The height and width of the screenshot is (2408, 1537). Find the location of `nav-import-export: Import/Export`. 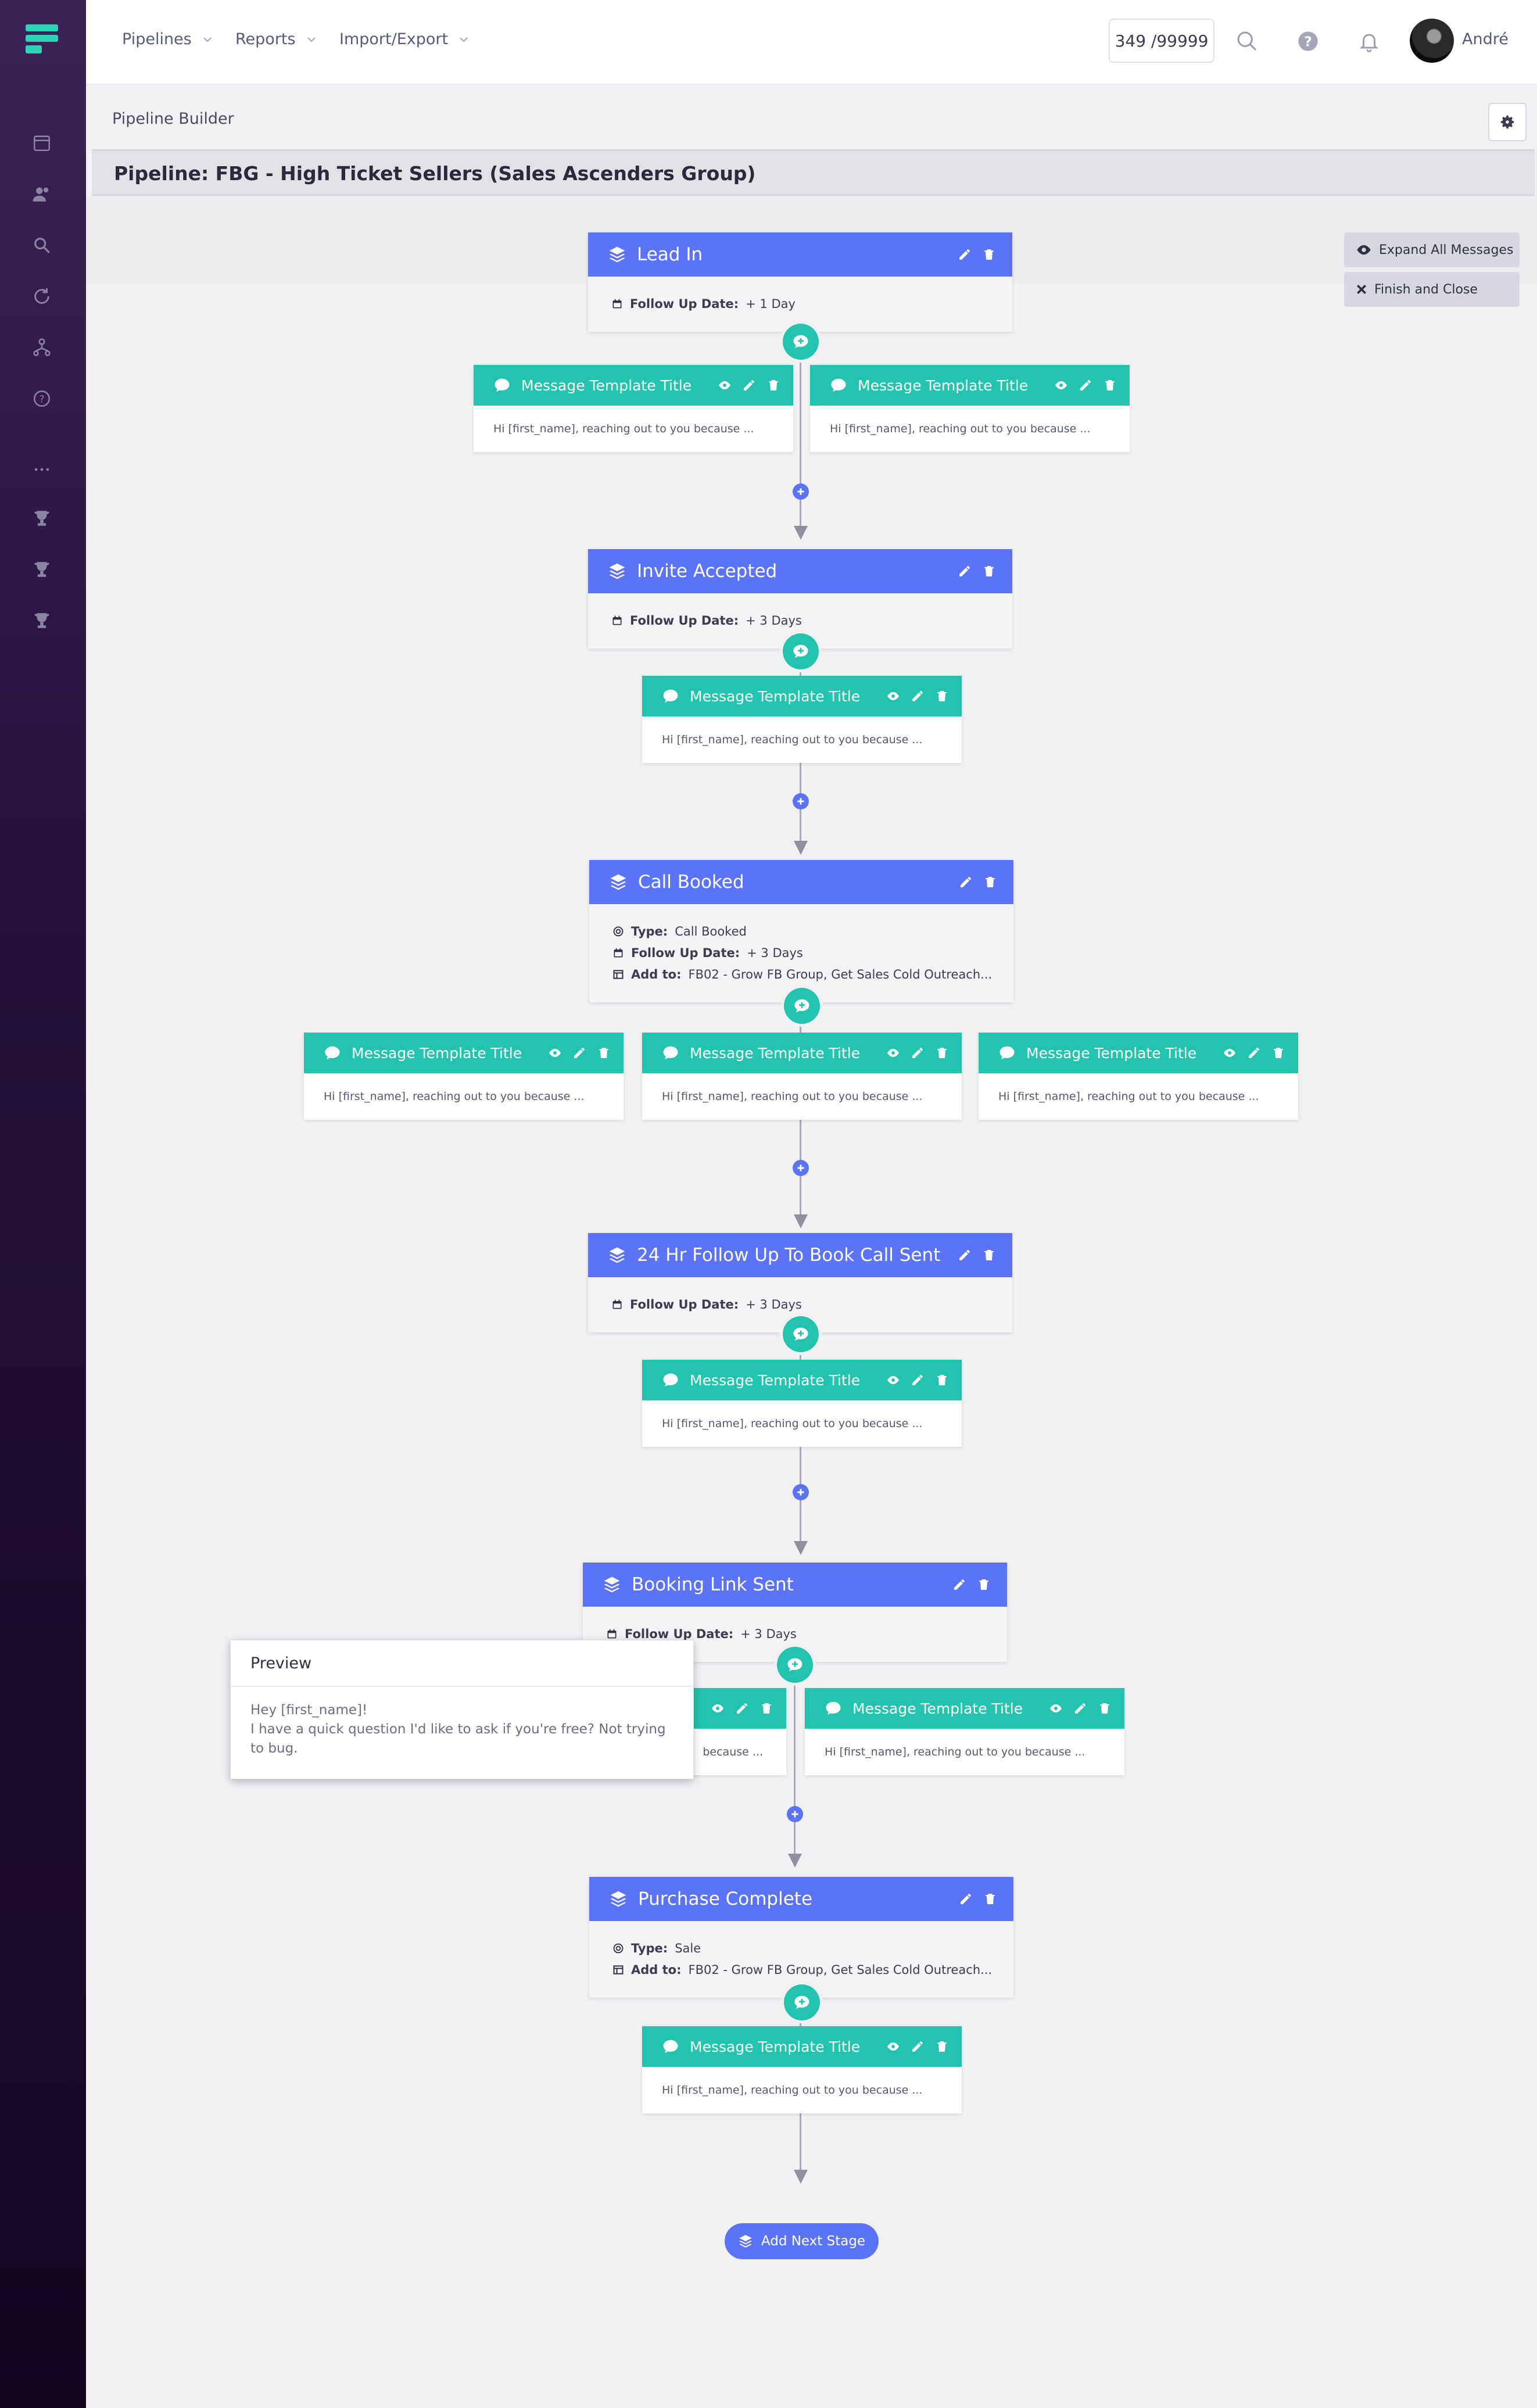

nav-import-export: Import/Export is located at coordinates (404, 39).